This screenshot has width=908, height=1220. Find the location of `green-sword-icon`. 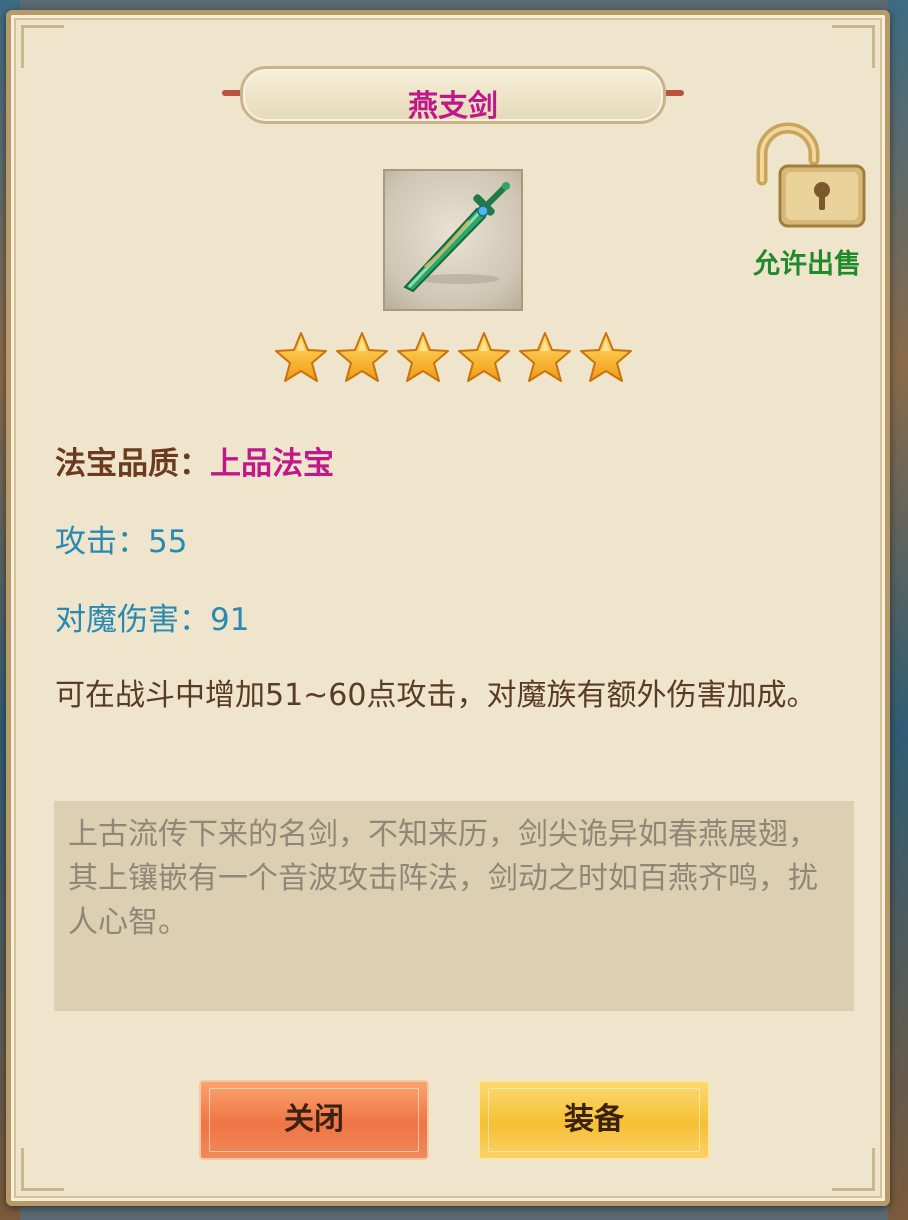

green-sword-icon is located at coordinates (456, 237).